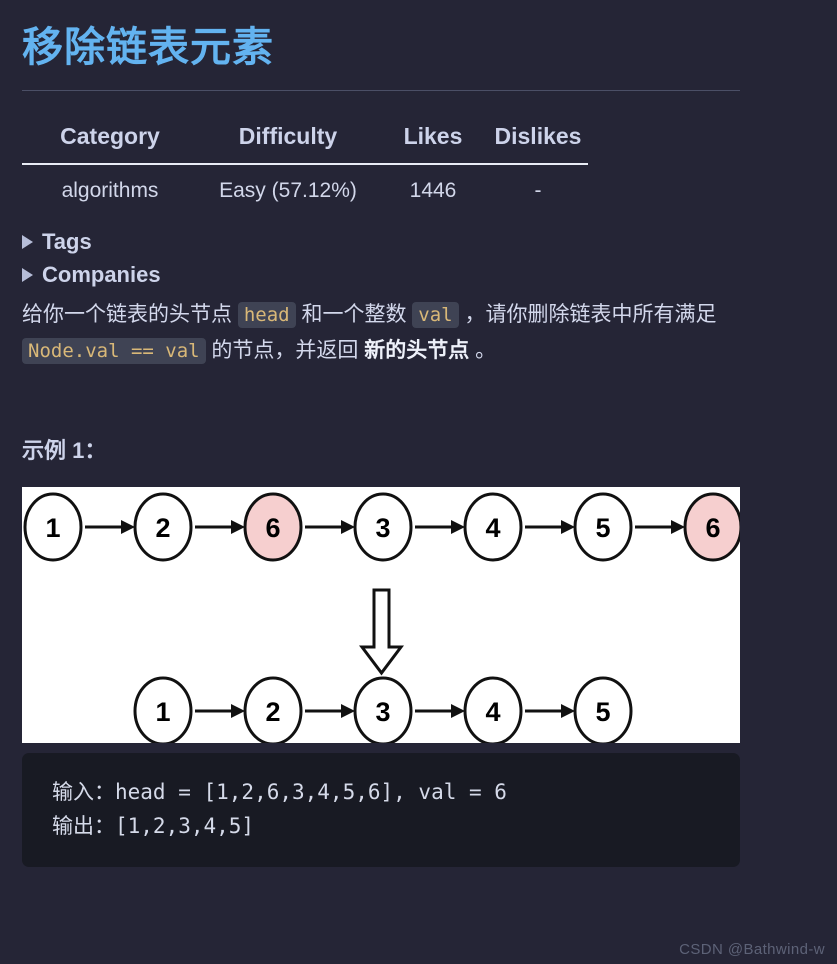 Image resolution: width=837 pixels, height=964 pixels. I want to click on bottom-row-node-label: 3, so click(382, 712).